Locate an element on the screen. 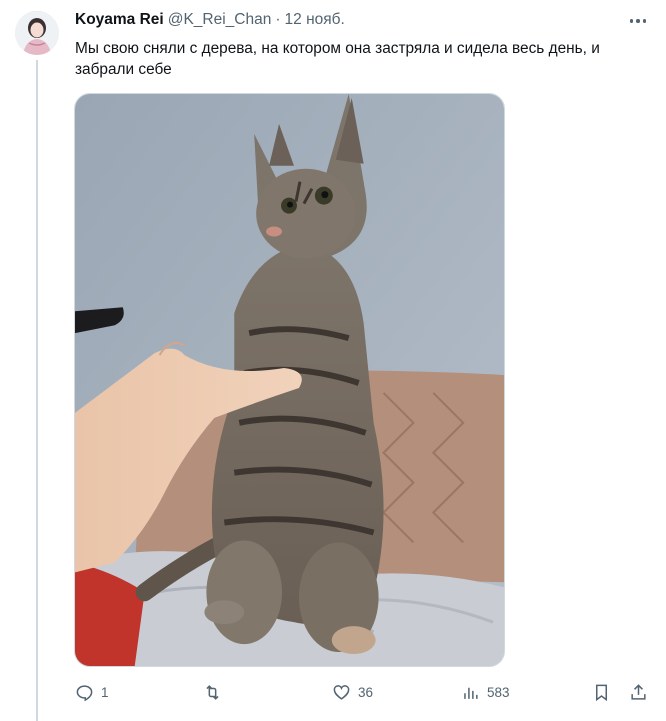 This screenshot has width=666, height=721. reply-count: 1 is located at coordinates (105, 692).